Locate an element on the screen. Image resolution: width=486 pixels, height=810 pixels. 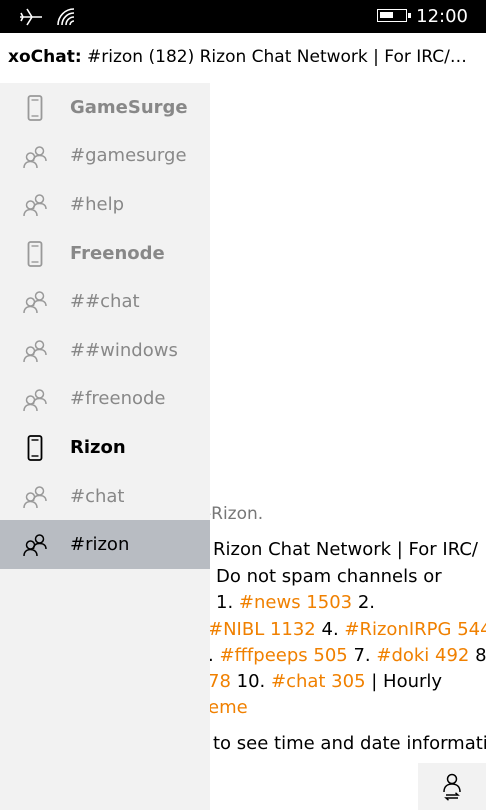
chat-text: 4. is located at coordinates (330, 629).